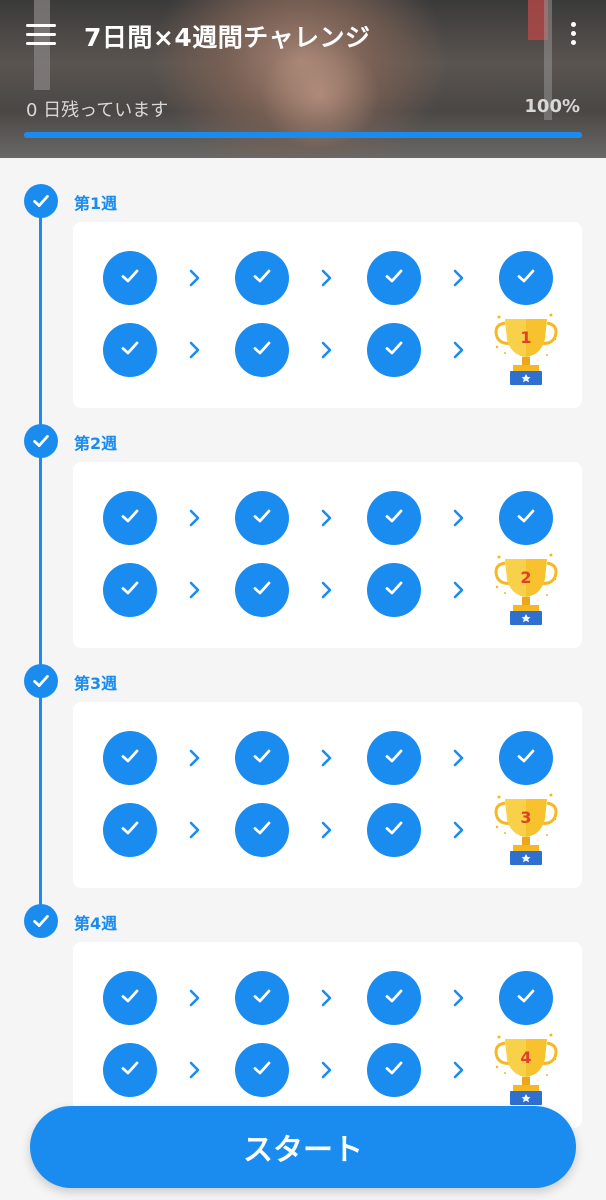  Describe the element at coordinates (96, 923) in the screenshot. I see `week-label: 第4週` at that location.